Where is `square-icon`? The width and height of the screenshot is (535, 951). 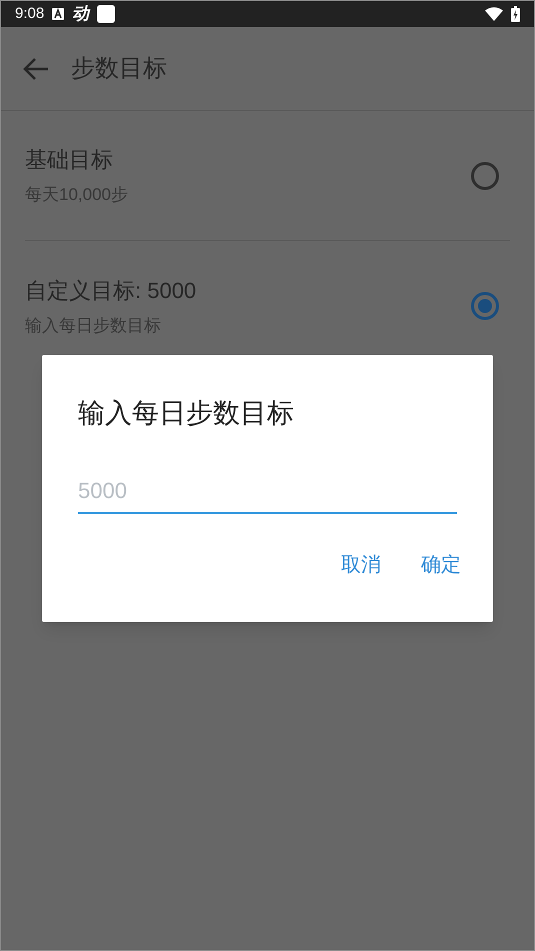 square-icon is located at coordinates (106, 14).